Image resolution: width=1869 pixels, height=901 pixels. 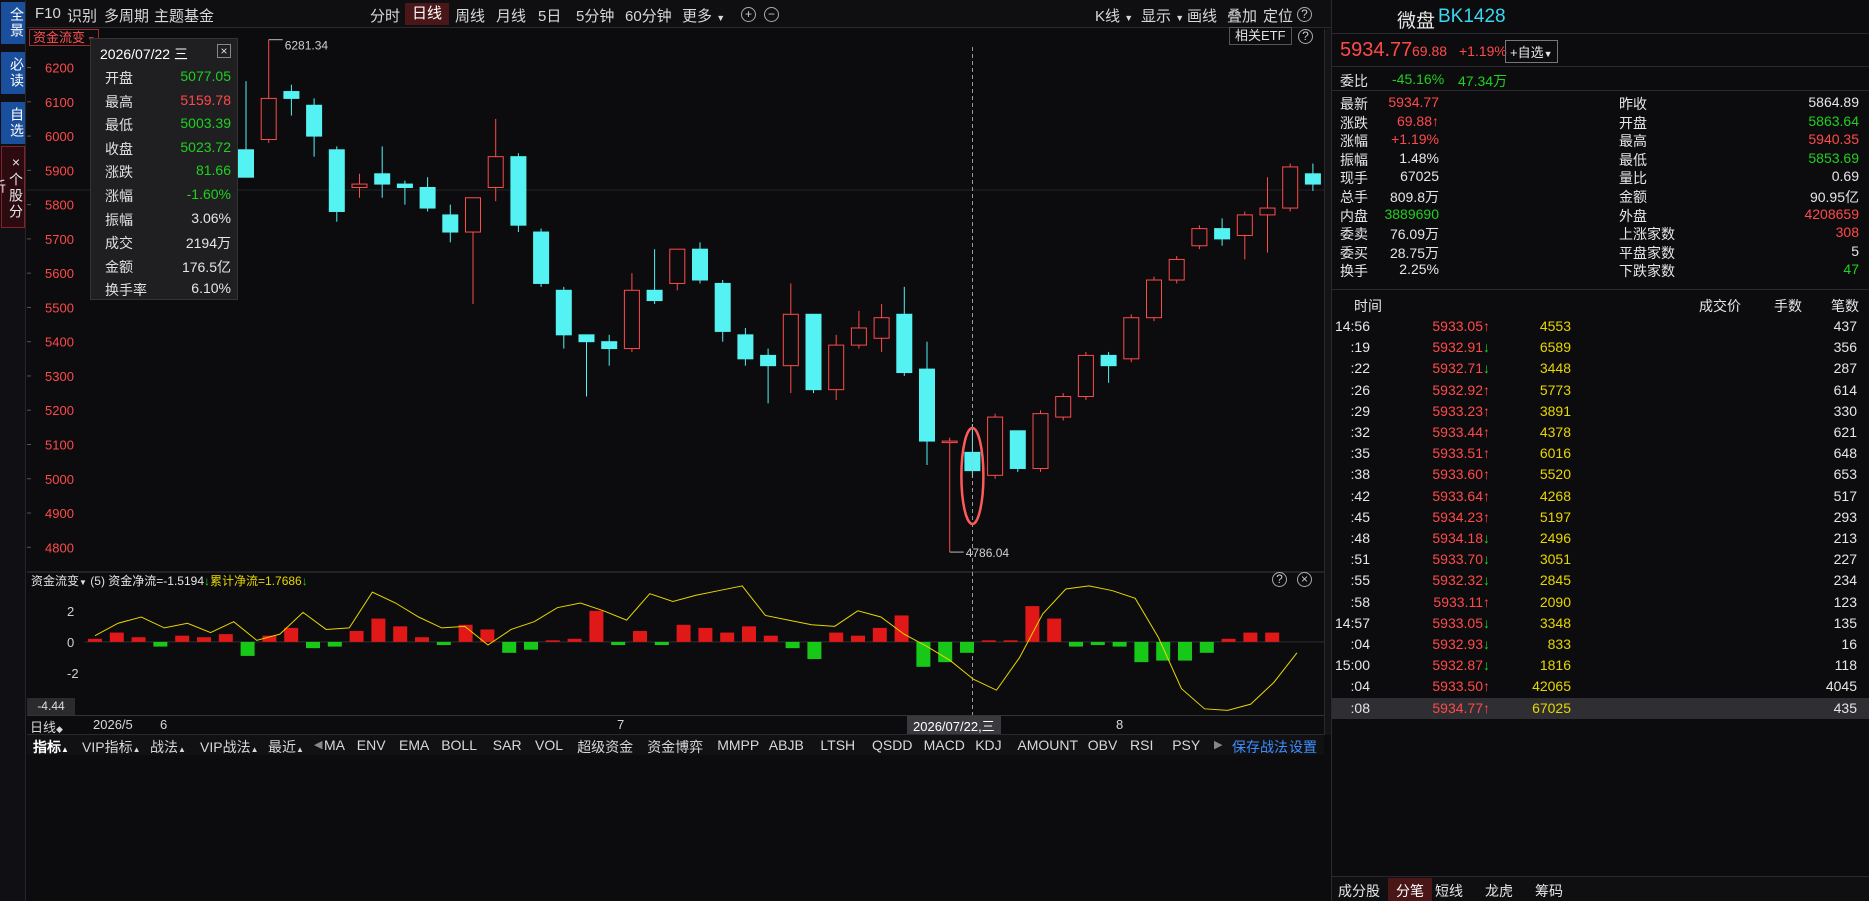 I want to click on high-label: 6281.34, so click(x=307, y=46).